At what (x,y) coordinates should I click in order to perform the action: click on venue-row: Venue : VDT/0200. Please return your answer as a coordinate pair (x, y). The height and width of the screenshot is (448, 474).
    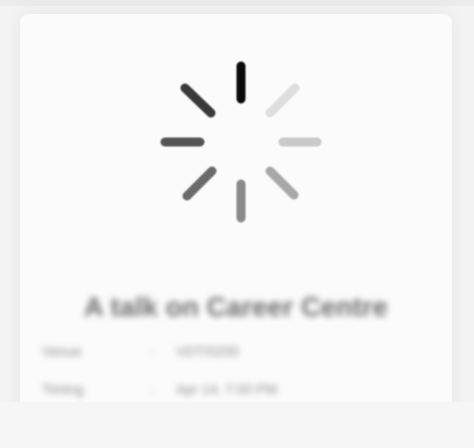
    Looking at the image, I should click on (242, 352).